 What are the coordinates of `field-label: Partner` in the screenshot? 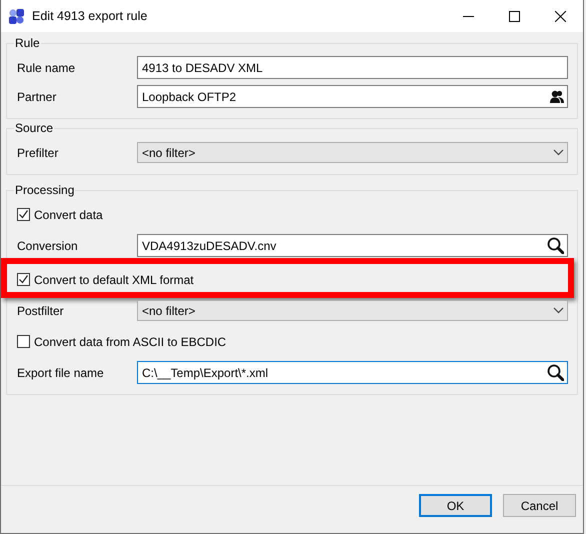 It's located at (37, 97).